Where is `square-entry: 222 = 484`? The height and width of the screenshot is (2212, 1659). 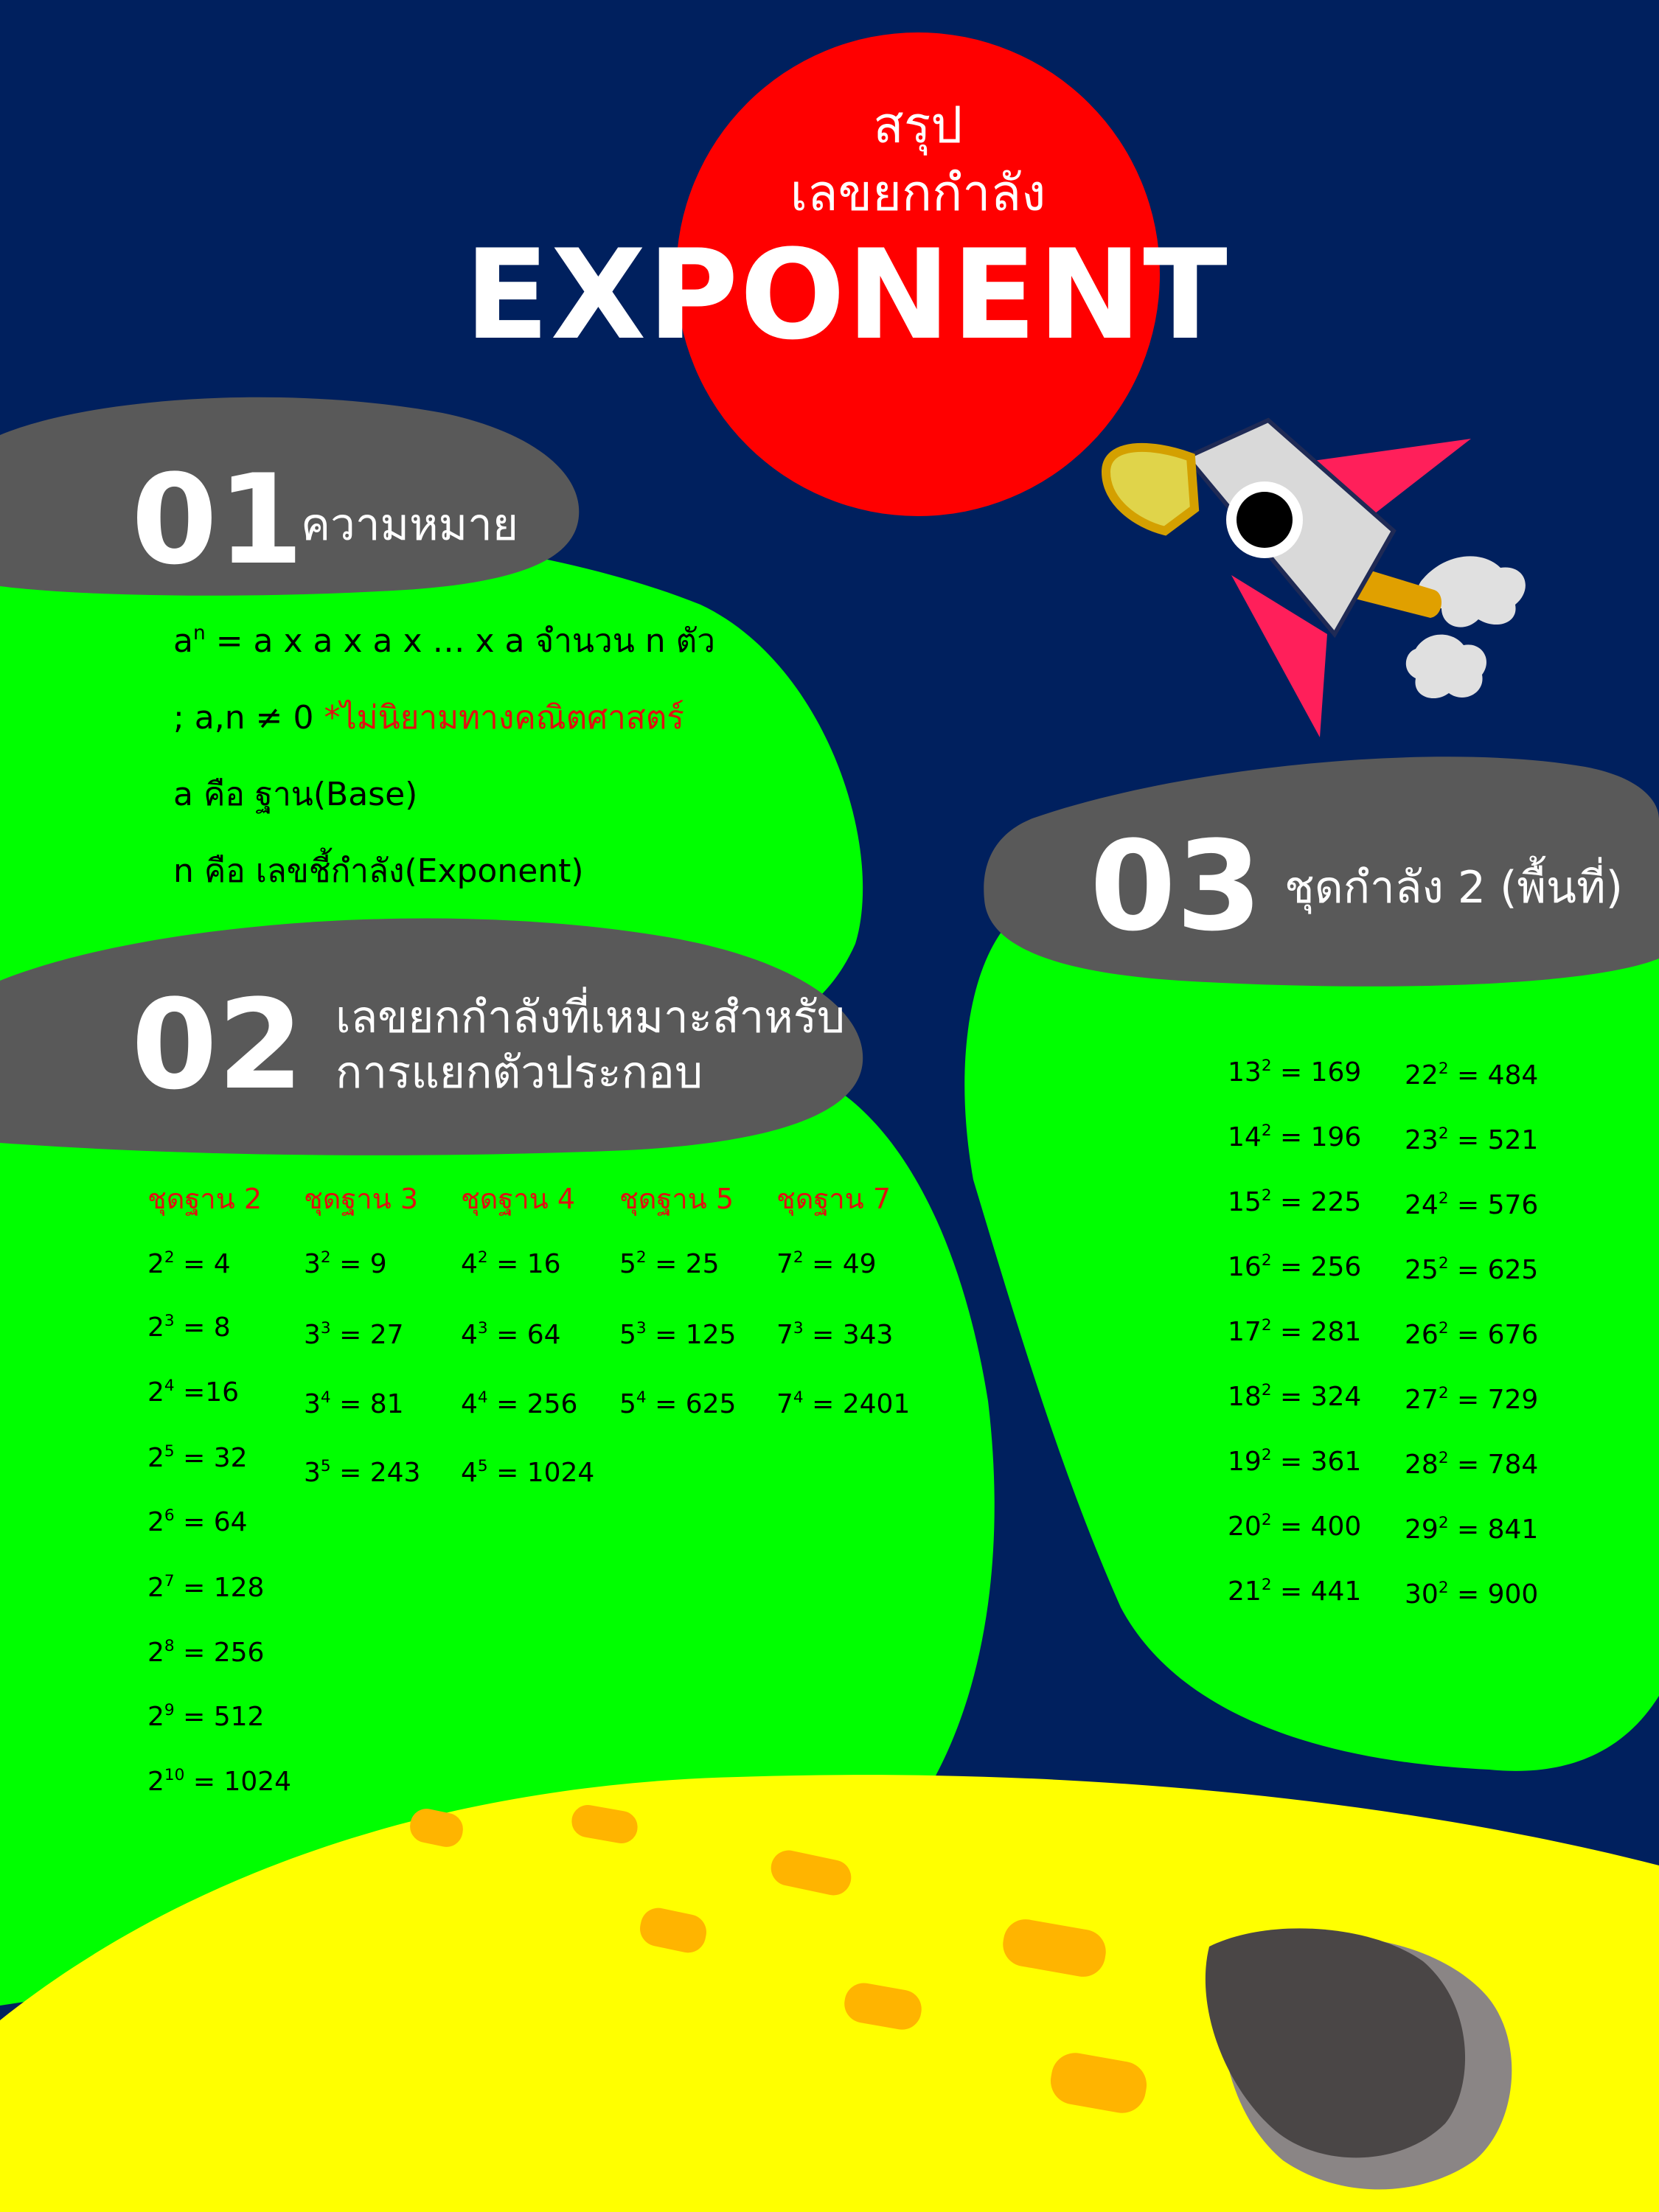
square-entry: 222 = 484 is located at coordinates (1471, 1076).